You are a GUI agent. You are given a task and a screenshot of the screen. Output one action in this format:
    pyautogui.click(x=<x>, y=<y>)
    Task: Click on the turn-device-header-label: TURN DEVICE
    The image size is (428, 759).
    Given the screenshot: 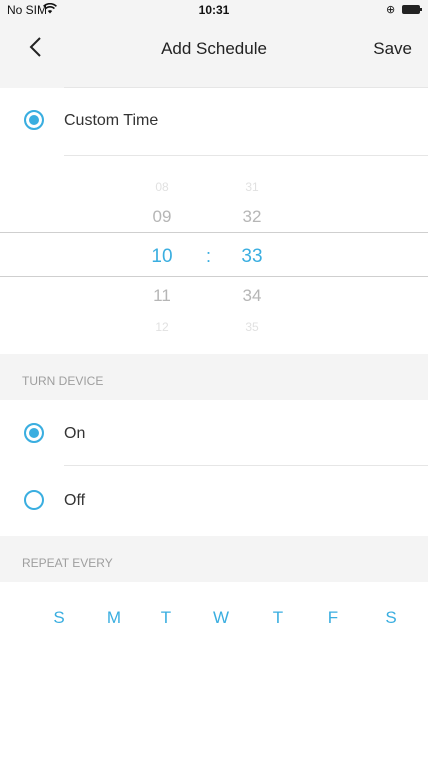 What is the action you would take?
    pyautogui.click(x=63, y=381)
    